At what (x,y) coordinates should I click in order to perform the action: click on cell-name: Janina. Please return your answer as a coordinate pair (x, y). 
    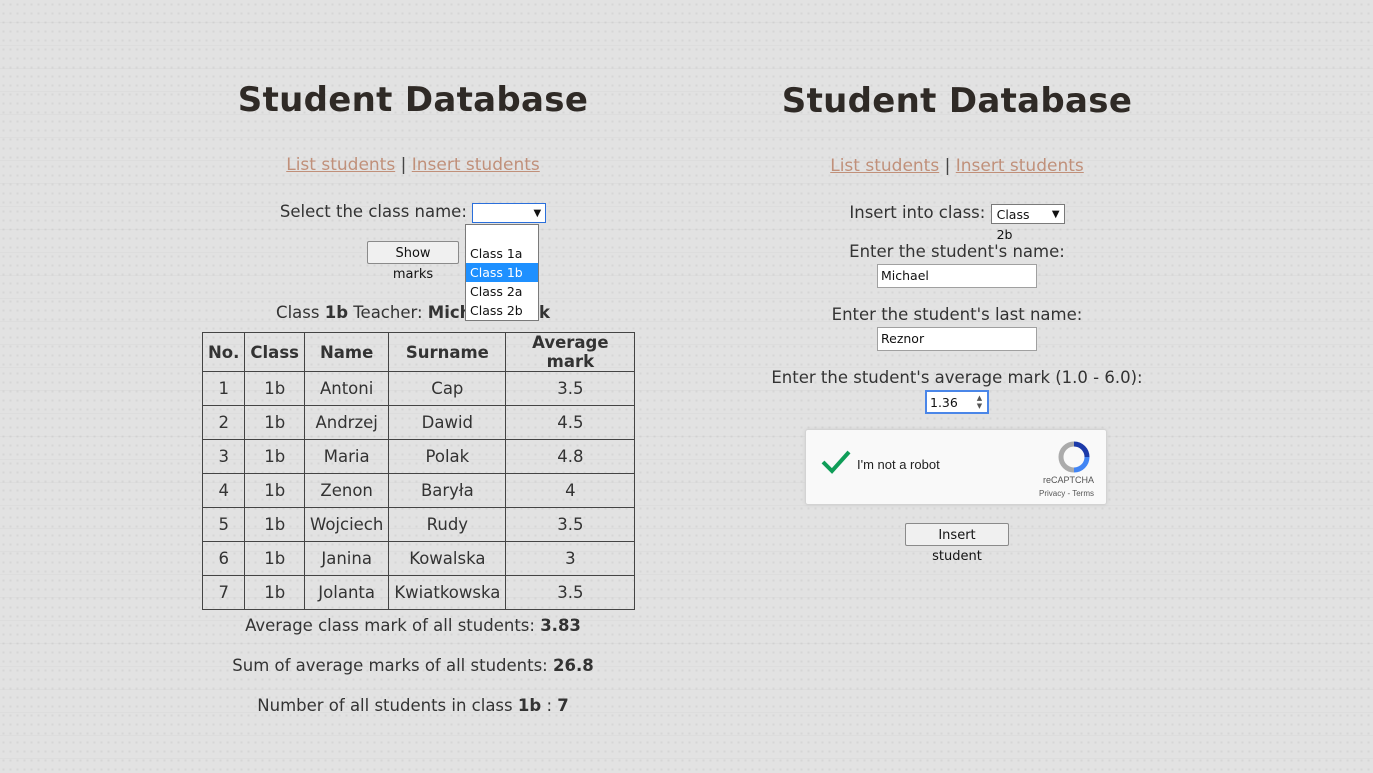
    Looking at the image, I should click on (346, 558).